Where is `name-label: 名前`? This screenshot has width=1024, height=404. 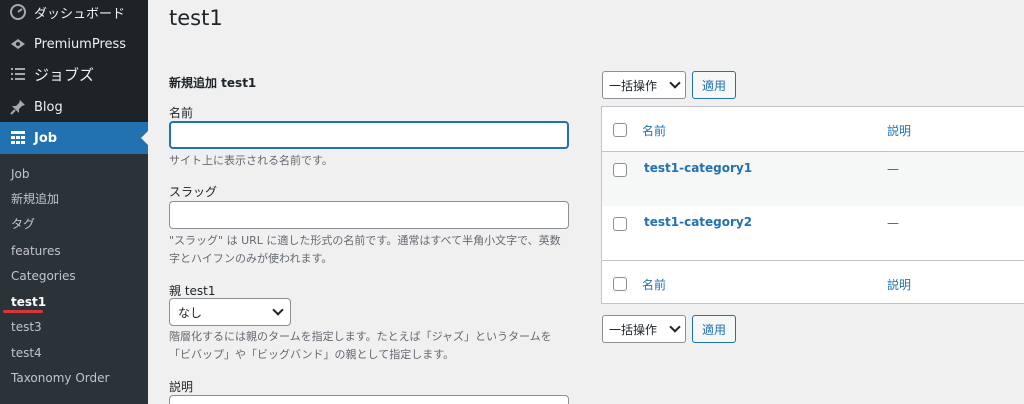 name-label: 名前 is located at coordinates (181, 113).